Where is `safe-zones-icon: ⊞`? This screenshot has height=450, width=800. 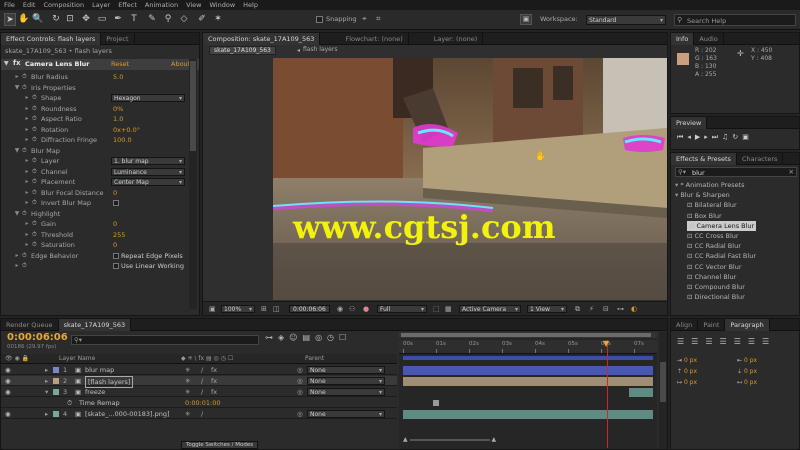
safe-zones-icon: ⊞ is located at coordinates (264, 309).